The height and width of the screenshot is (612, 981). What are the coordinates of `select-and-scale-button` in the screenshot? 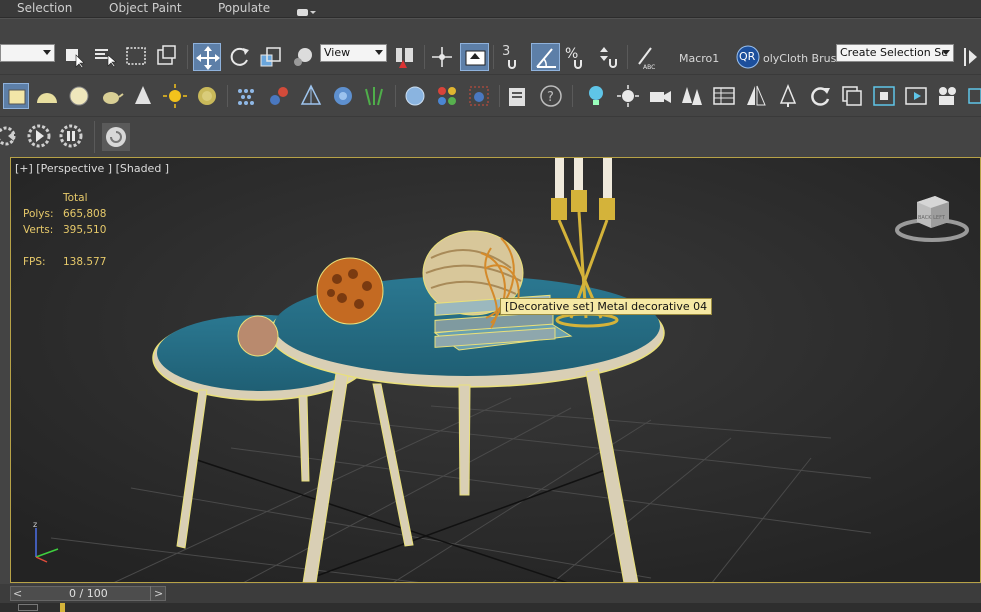 It's located at (271, 57).